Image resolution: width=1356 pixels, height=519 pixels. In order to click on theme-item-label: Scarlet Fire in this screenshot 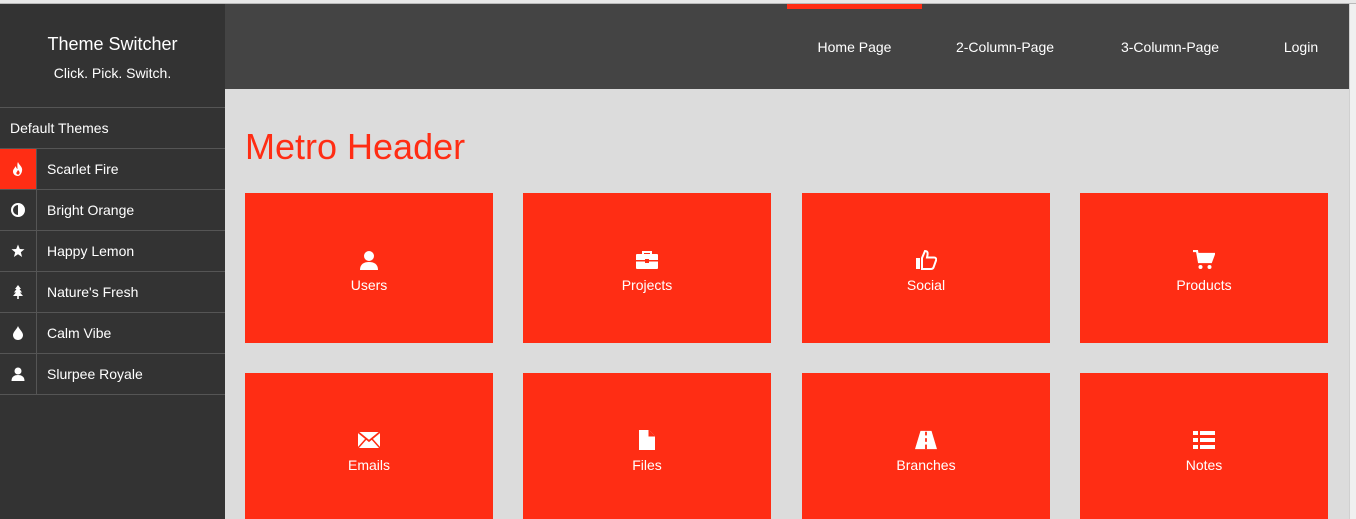, I will do `click(83, 169)`.